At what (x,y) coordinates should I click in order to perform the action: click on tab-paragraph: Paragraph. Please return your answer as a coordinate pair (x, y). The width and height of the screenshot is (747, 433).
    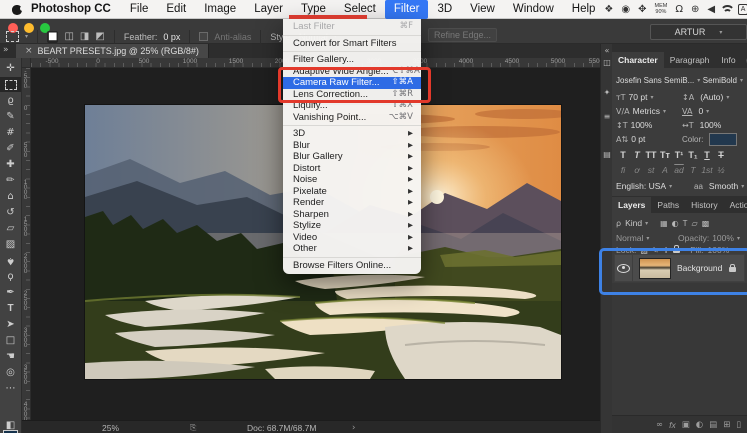
    Looking at the image, I should click on (690, 60).